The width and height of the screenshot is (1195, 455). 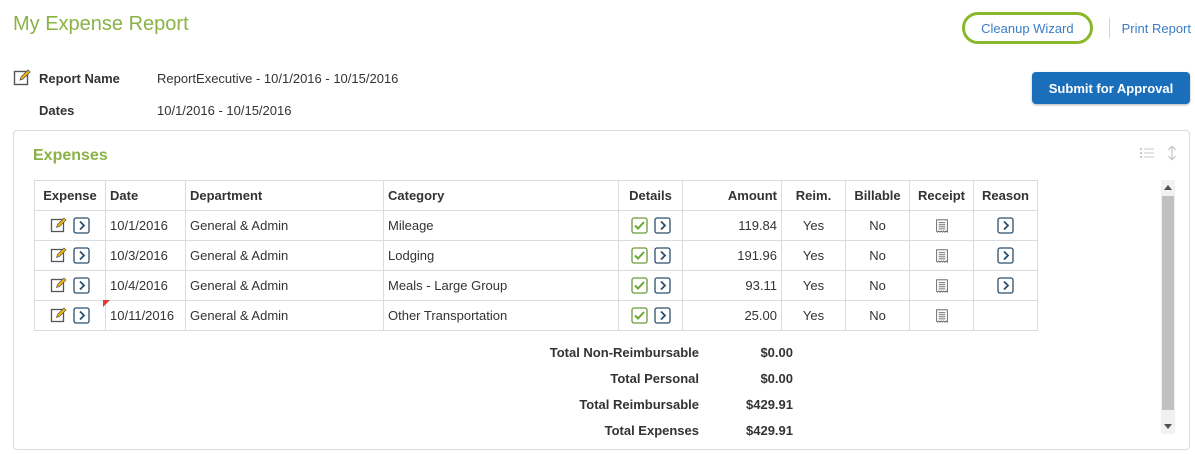 What do you see at coordinates (1005, 195) in the screenshot?
I see `col-reason: Reason` at bounding box center [1005, 195].